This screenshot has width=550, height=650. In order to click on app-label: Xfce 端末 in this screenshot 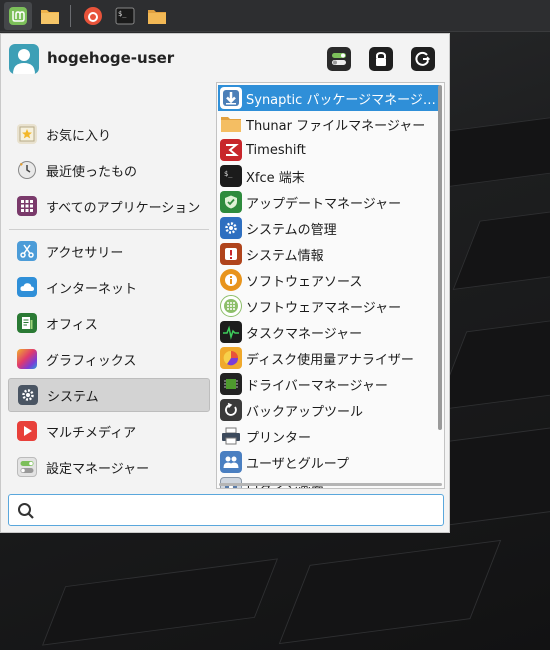, I will do `click(275, 178)`.